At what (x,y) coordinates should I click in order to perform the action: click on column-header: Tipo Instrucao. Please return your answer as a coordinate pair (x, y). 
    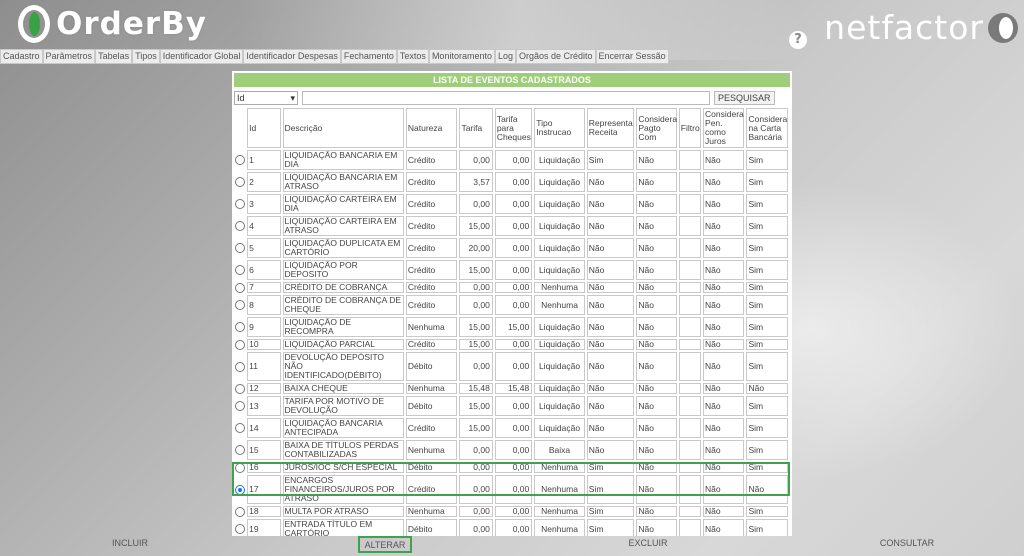
    Looking at the image, I should click on (559, 128).